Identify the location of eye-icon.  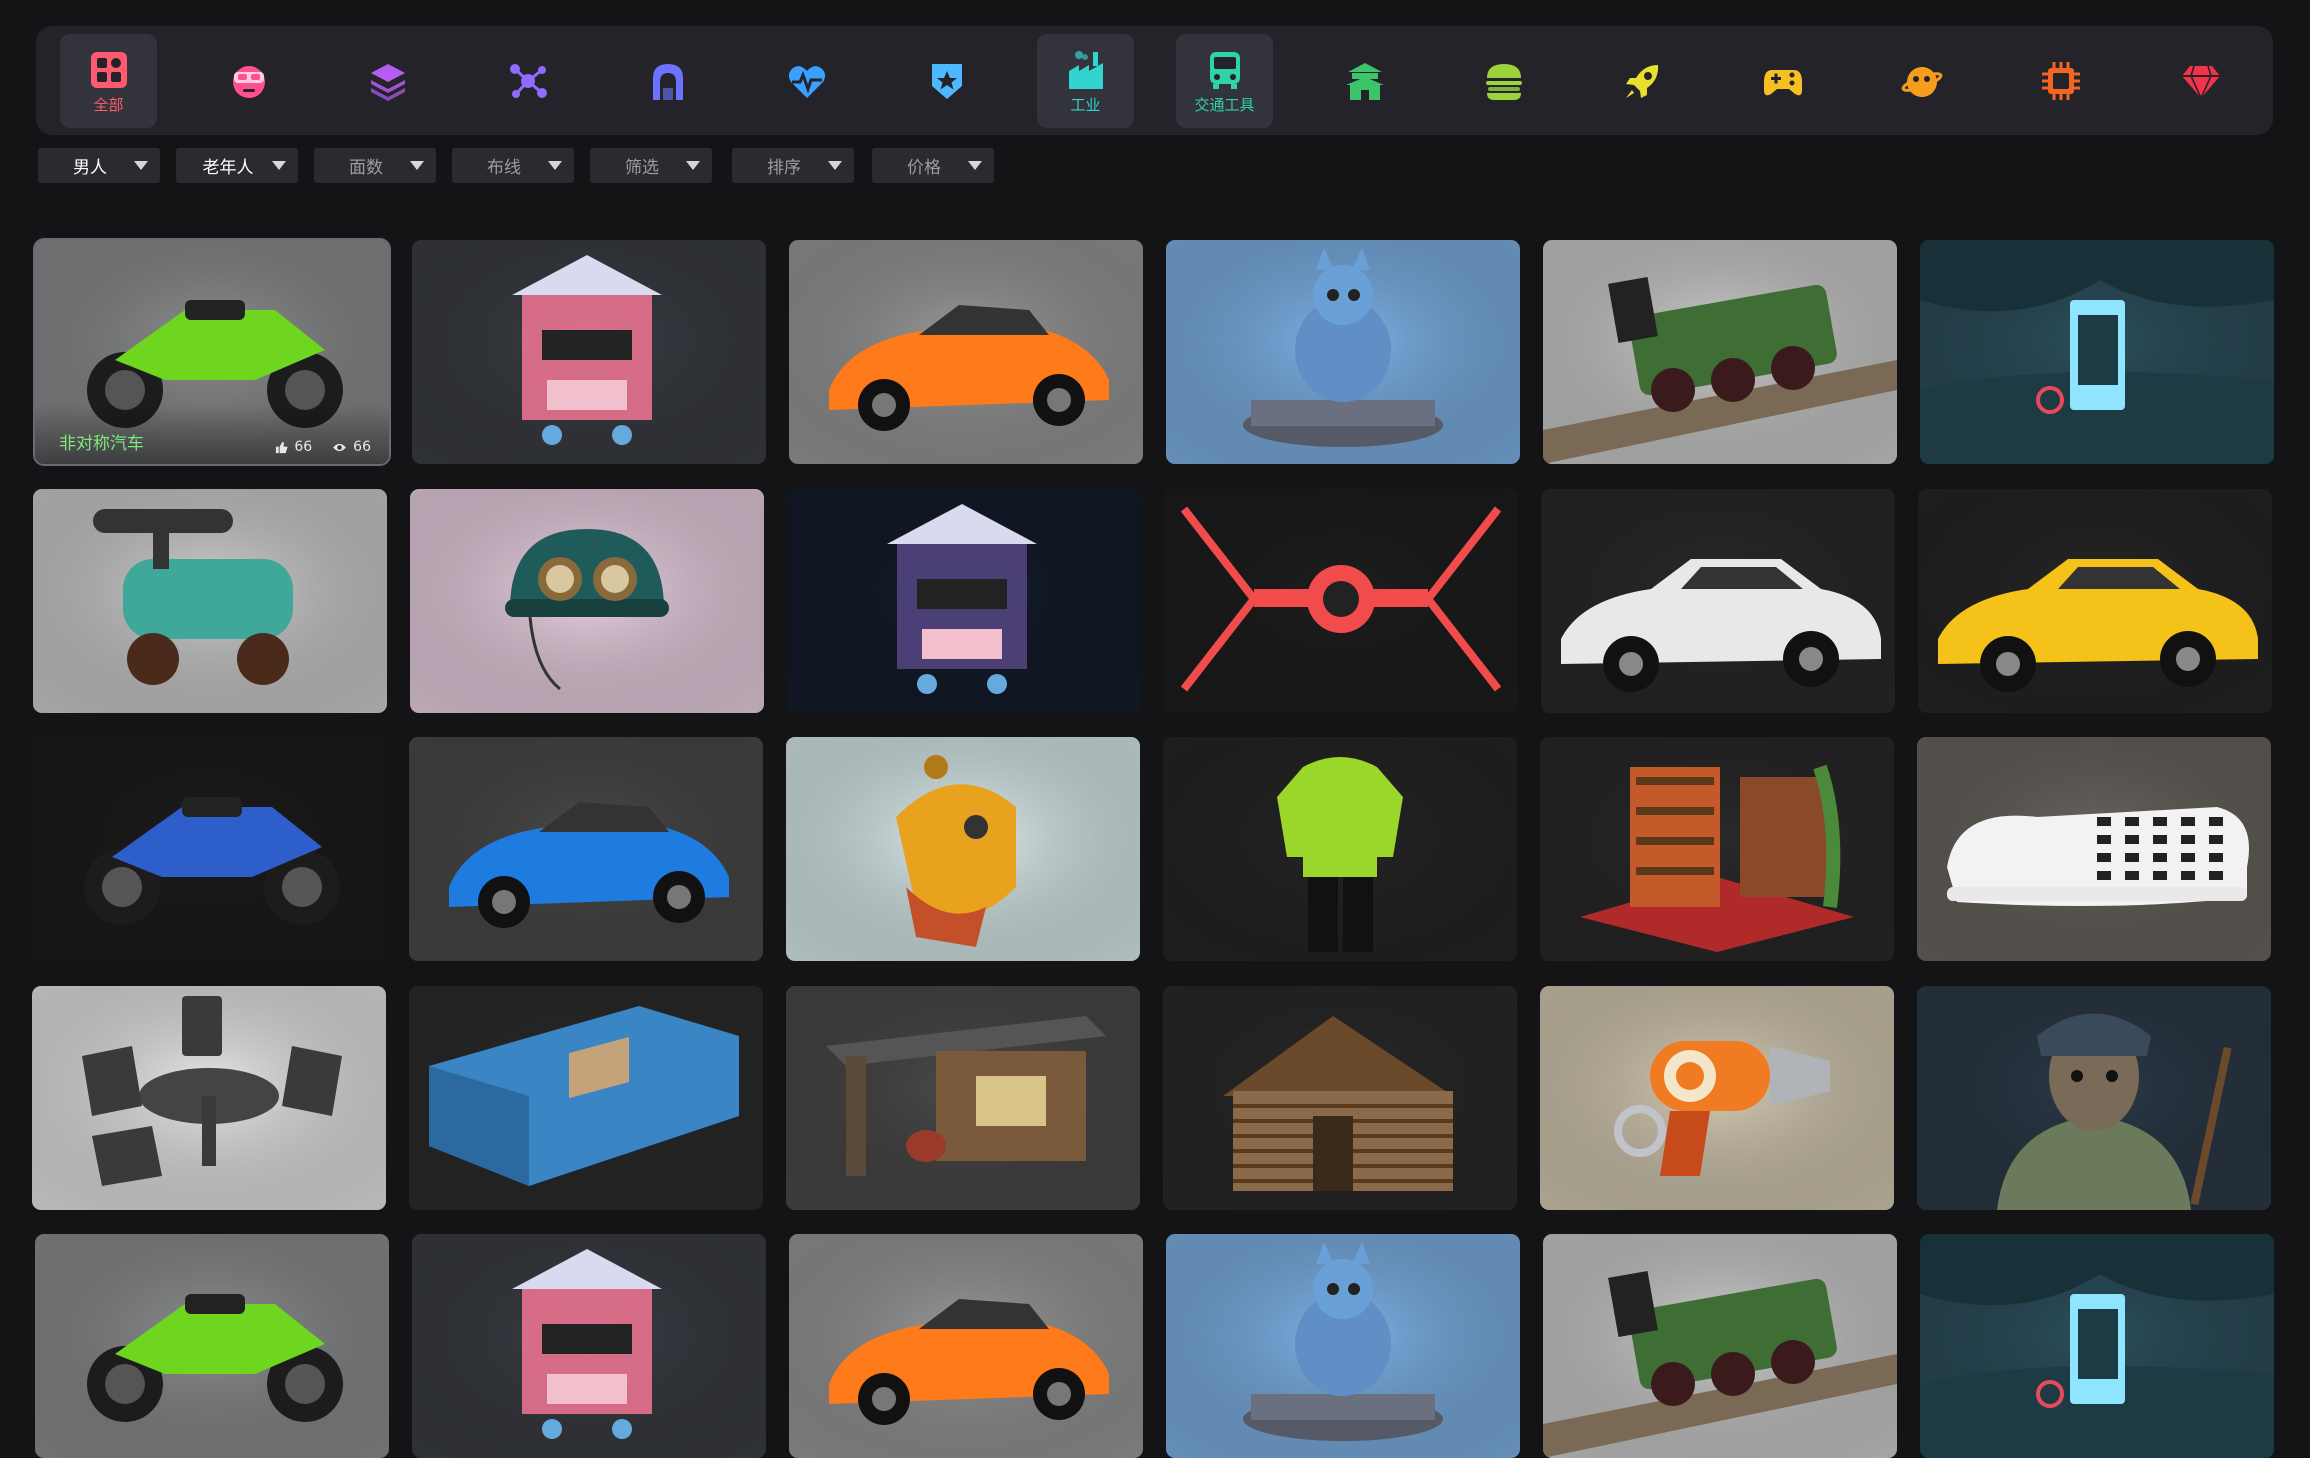
(340, 447).